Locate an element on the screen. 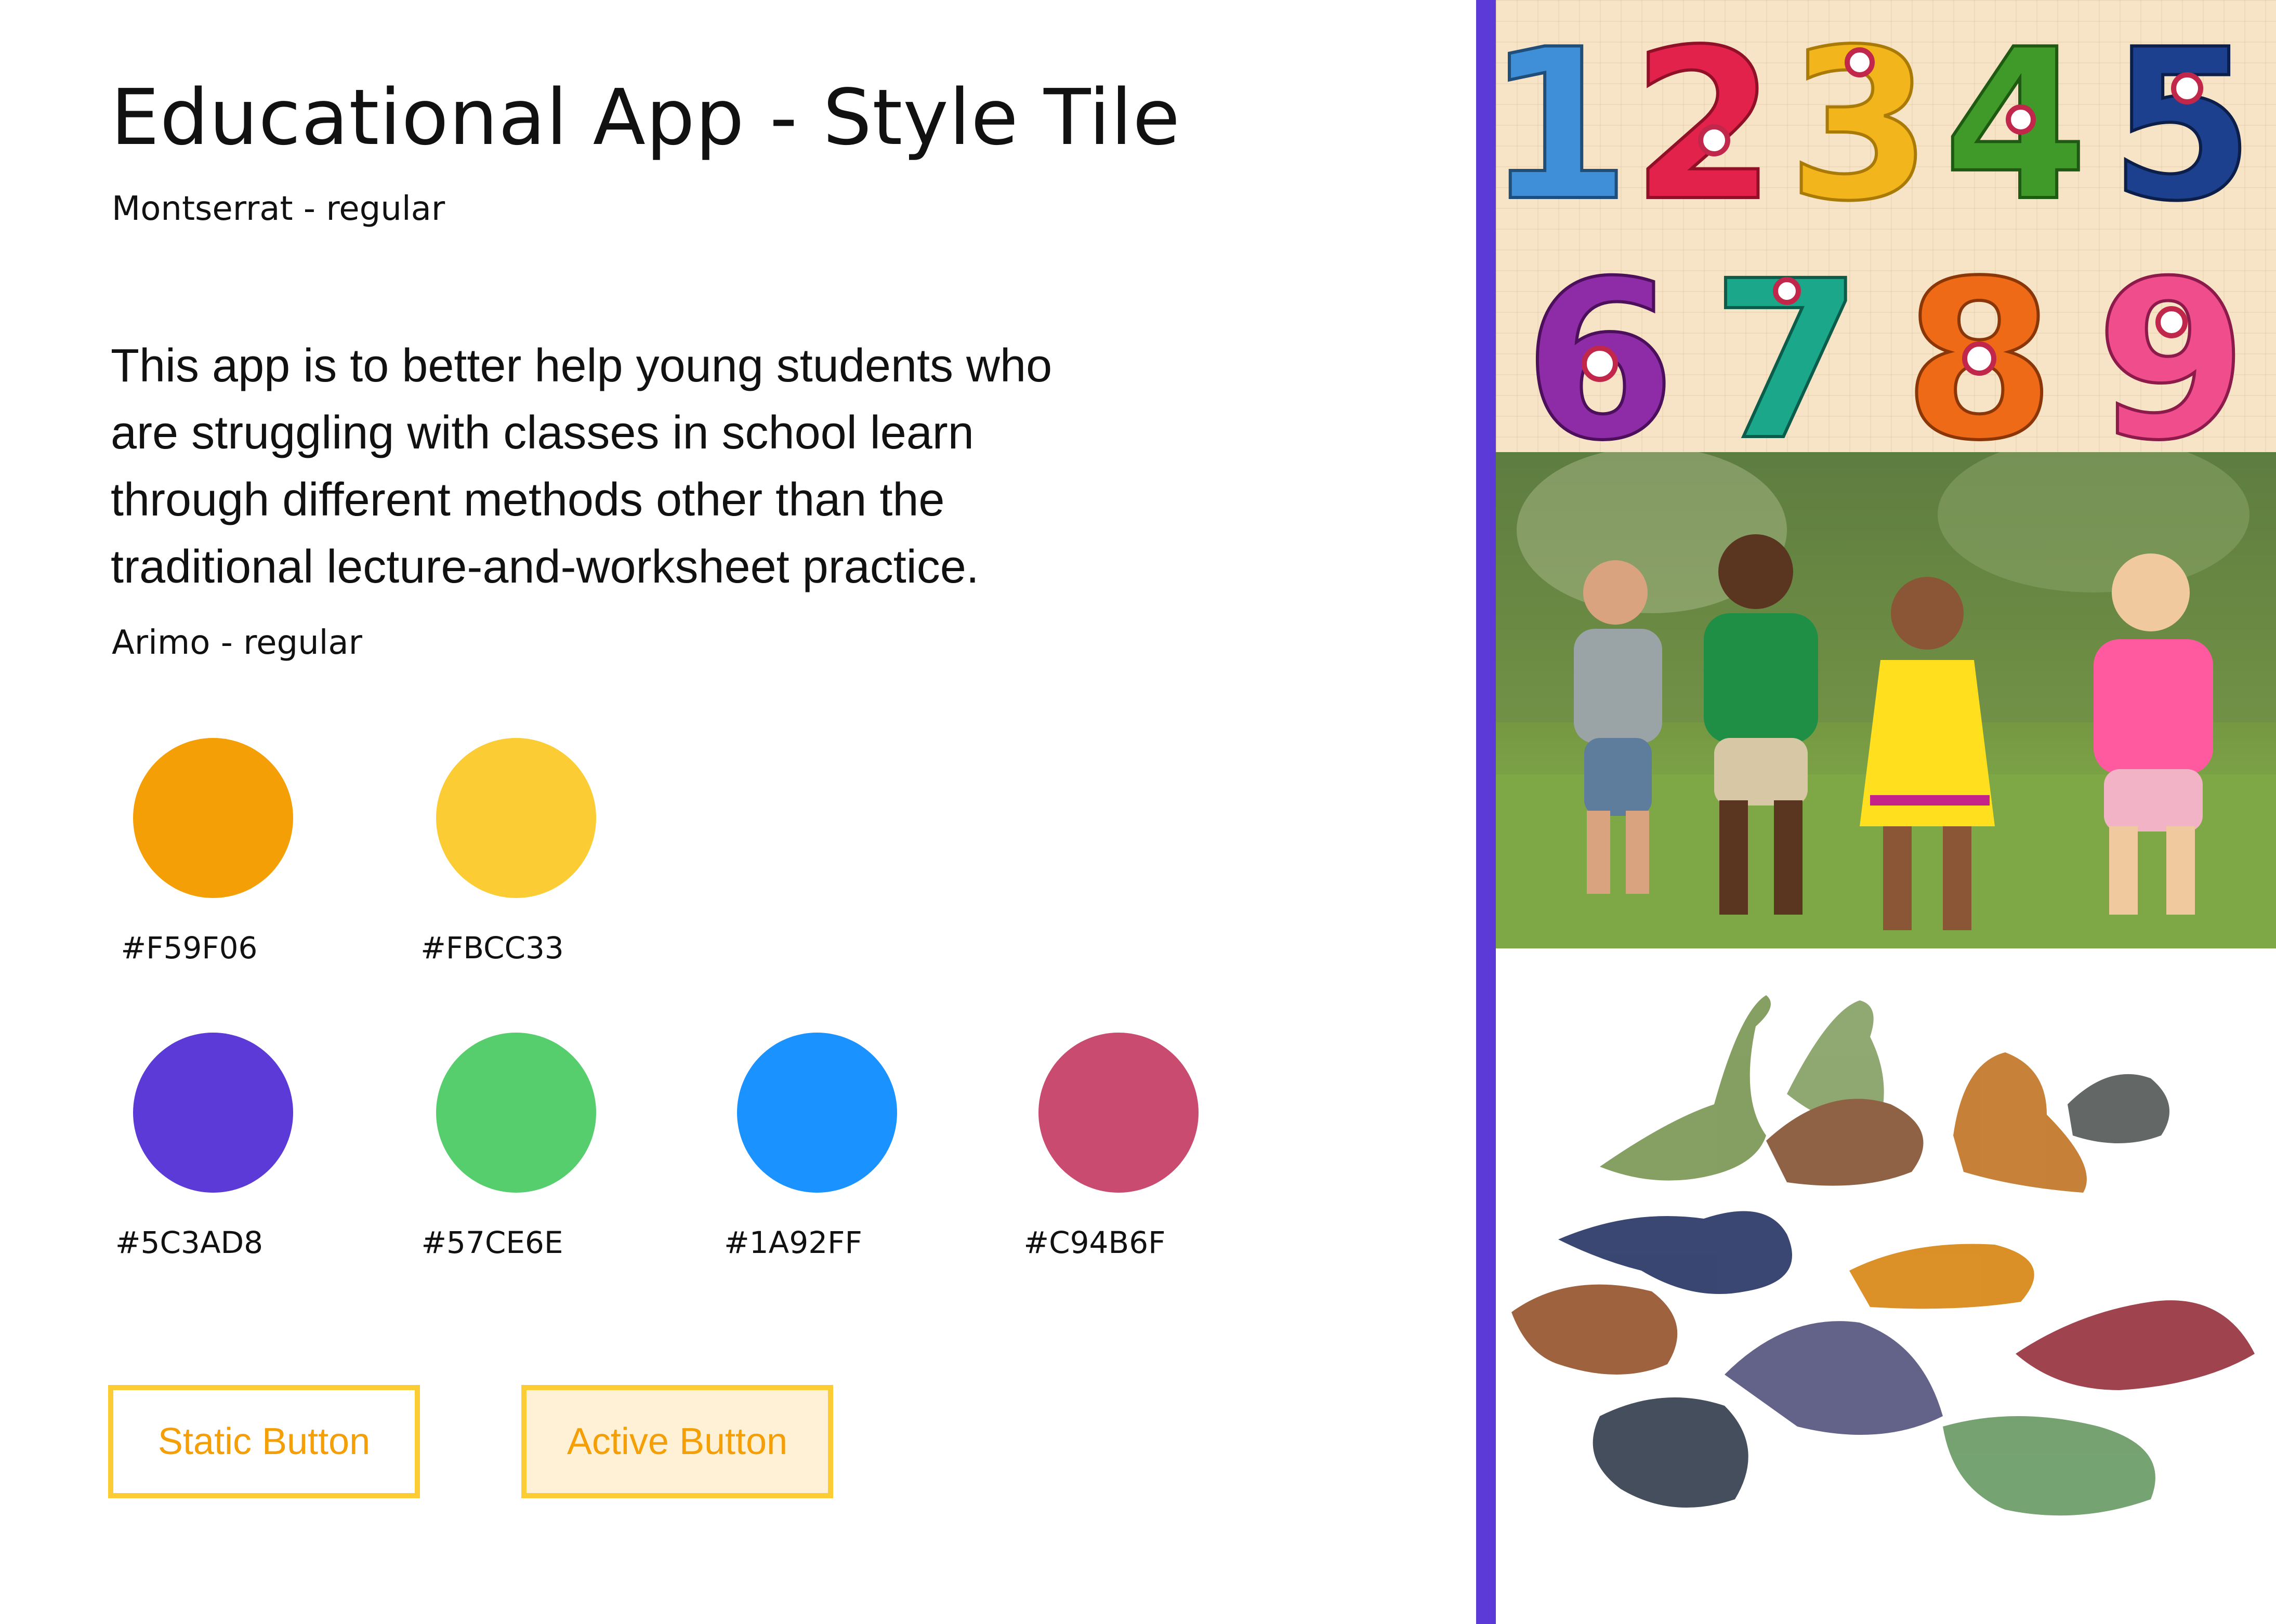 This screenshot has height=1624, width=2276. swatch-hex-label: #5C3AD8 is located at coordinates (190, 1242).